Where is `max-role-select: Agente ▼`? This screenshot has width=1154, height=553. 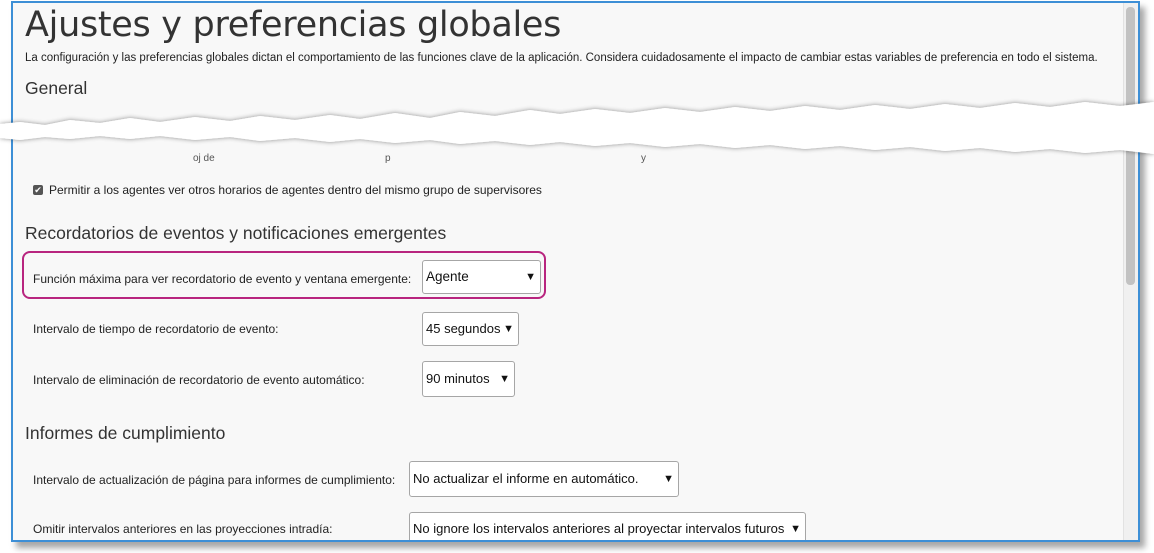 max-role-select: Agente ▼ is located at coordinates (481, 277).